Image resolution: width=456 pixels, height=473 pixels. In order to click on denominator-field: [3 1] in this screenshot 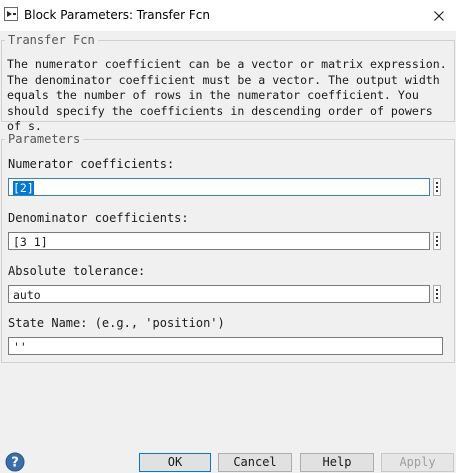, I will do `click(219, 241)`.